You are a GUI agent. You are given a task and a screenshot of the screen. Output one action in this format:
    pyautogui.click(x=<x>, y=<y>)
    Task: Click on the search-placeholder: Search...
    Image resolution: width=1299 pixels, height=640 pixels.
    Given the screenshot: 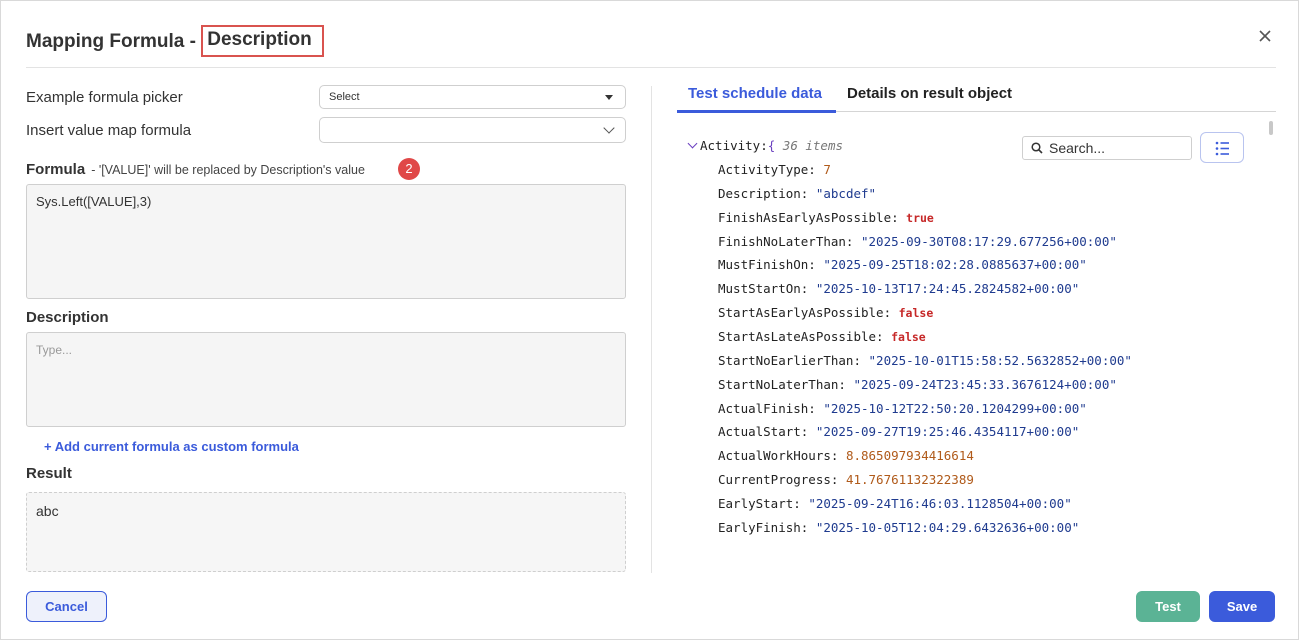 What is the action you would take?
    pyautogui.click(x=1077, y=148)
    